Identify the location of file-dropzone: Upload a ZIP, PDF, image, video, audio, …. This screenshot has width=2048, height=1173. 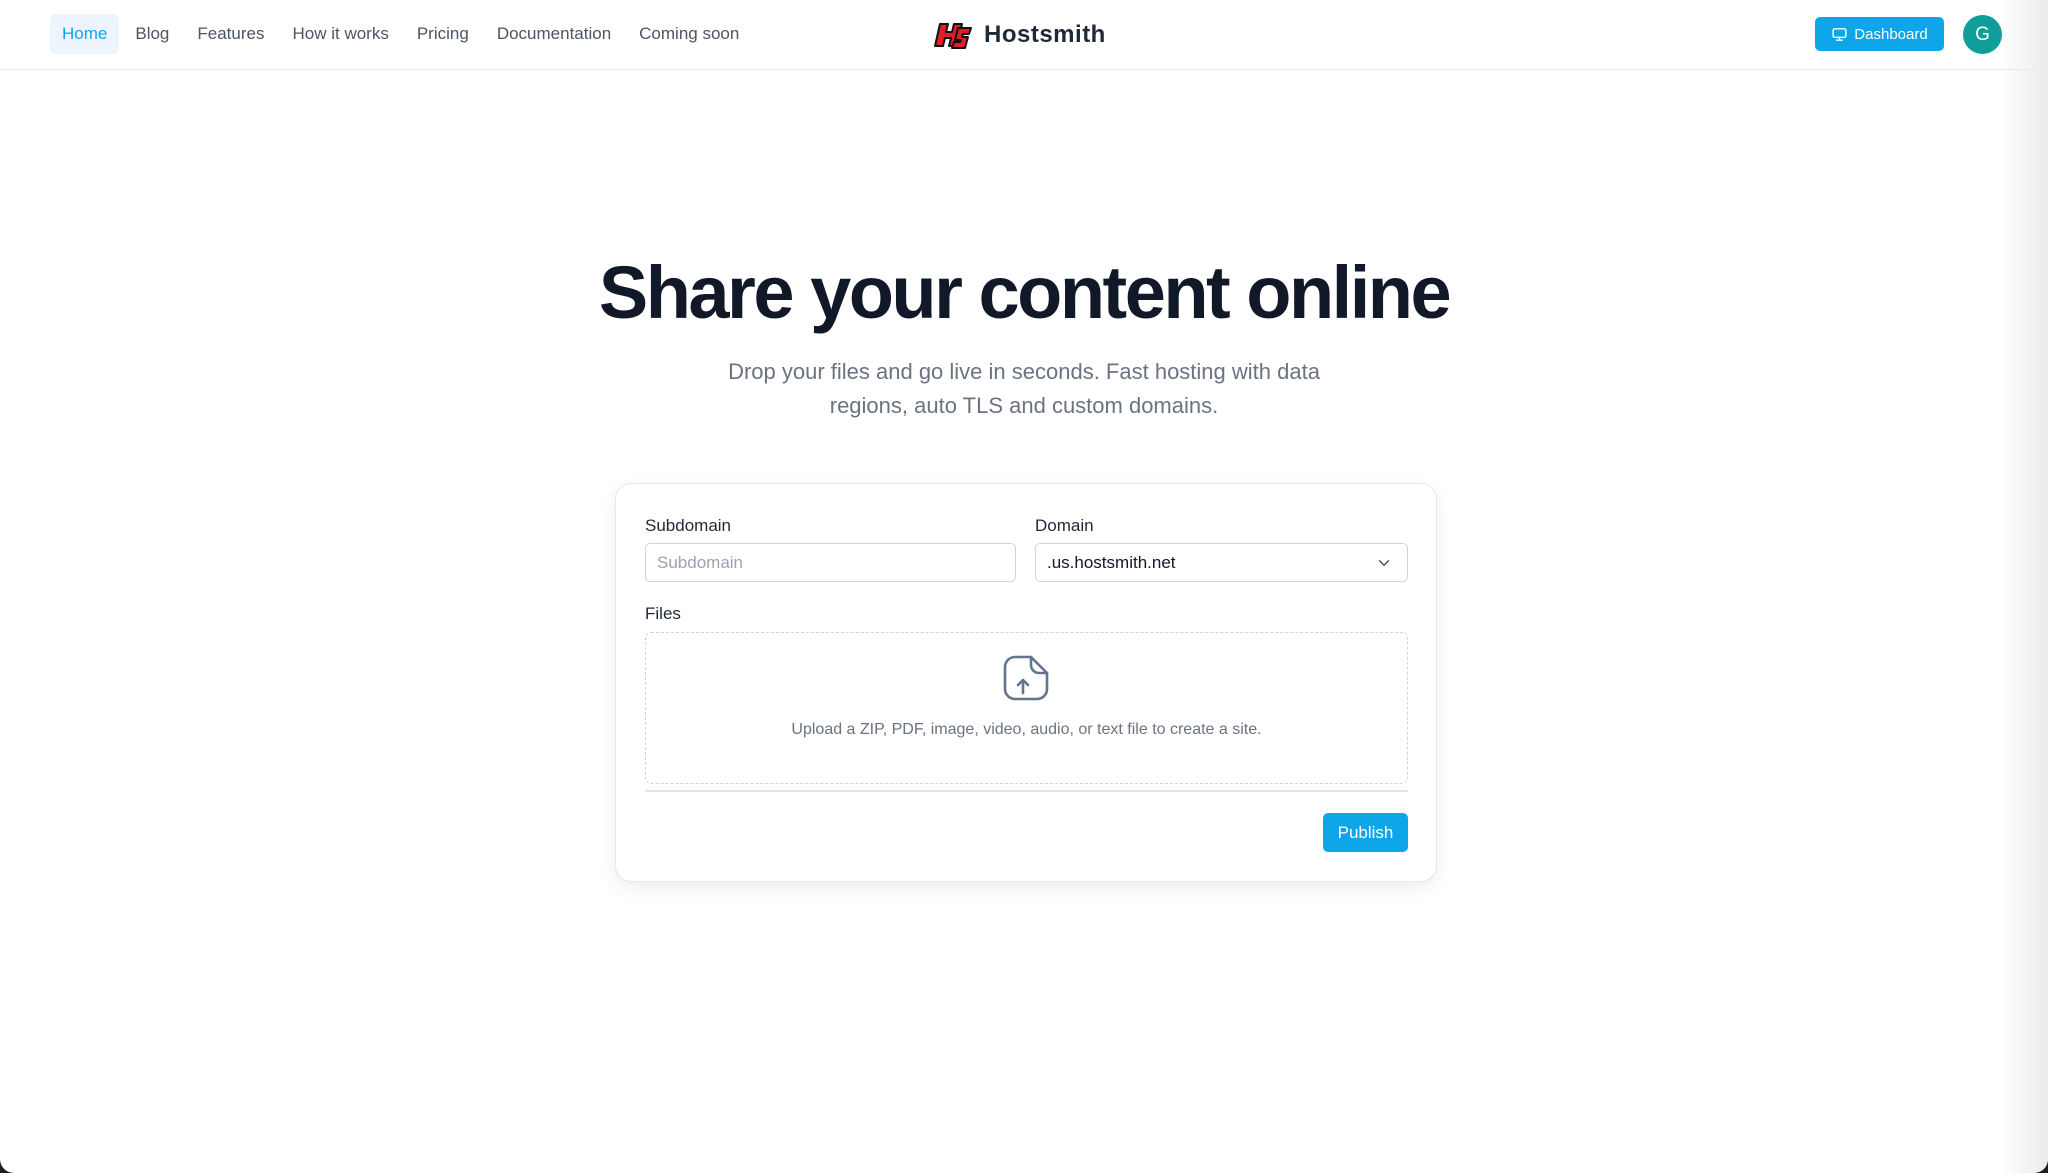
(1026, 708).